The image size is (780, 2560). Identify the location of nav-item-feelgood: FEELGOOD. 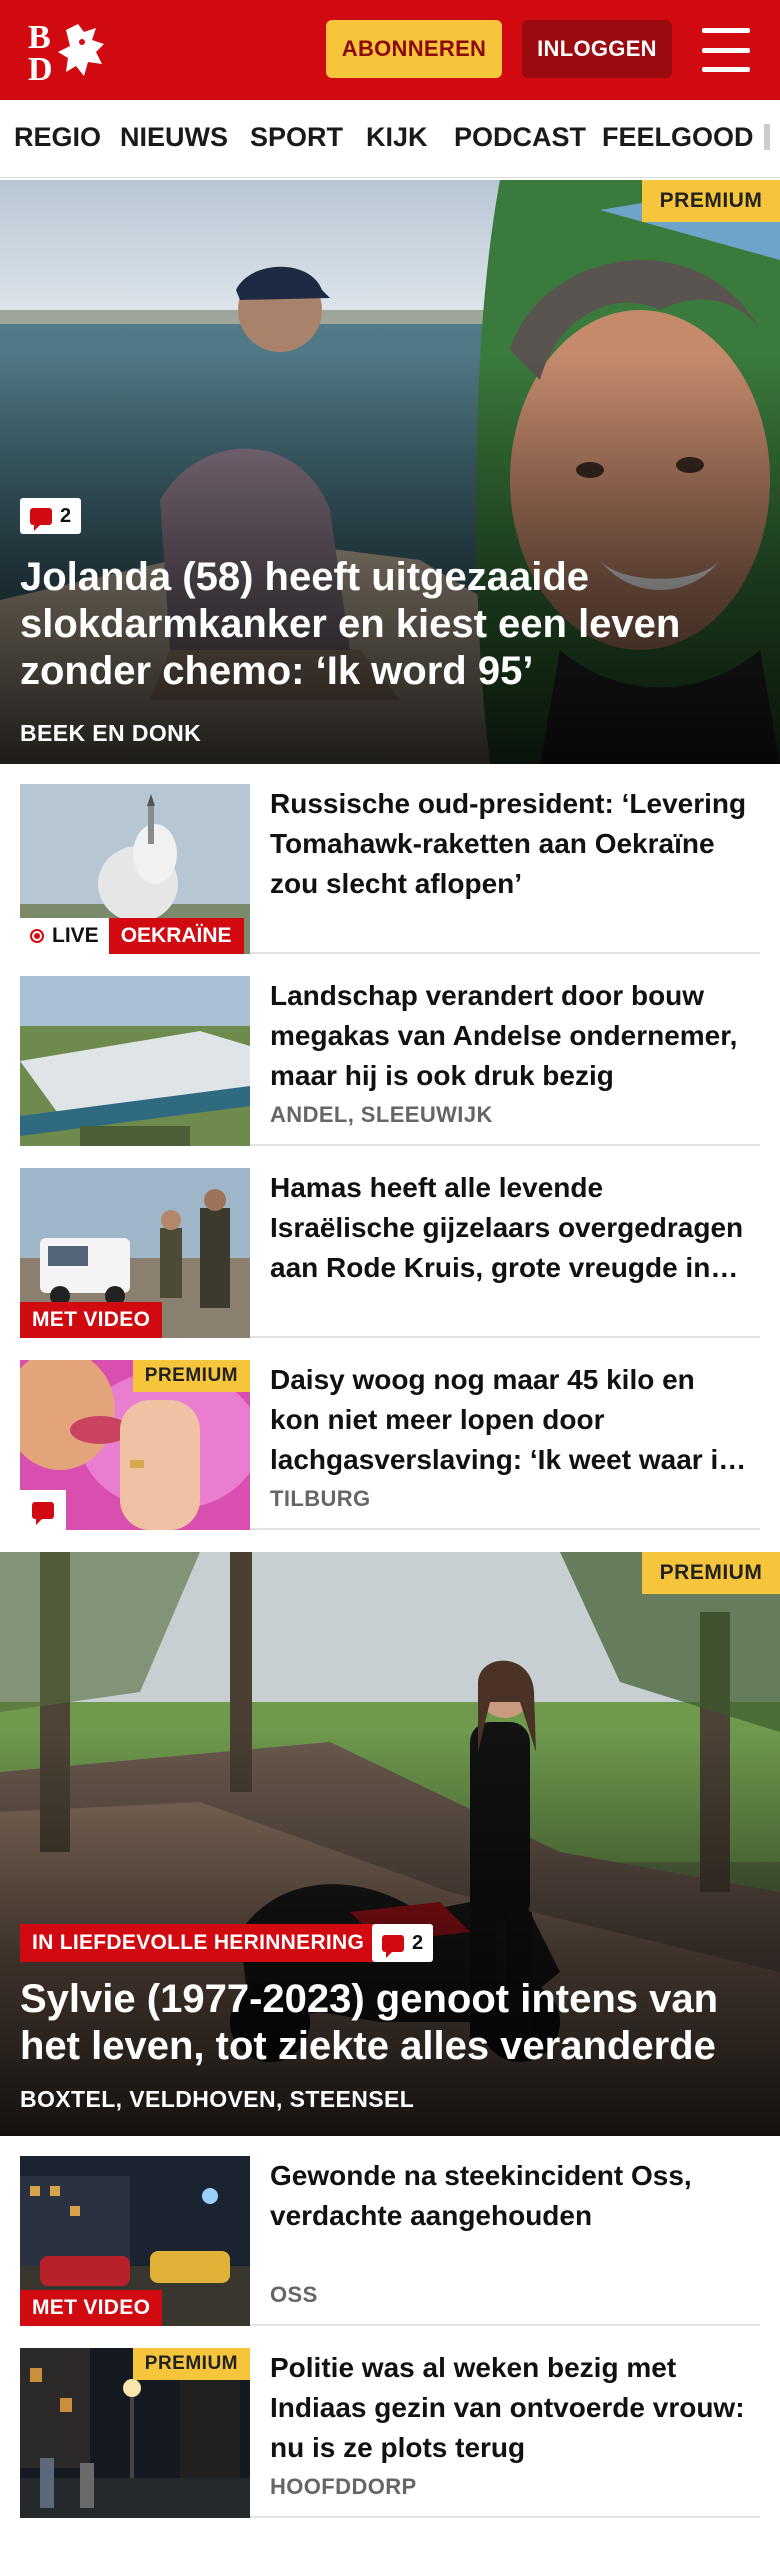
(678, 137).